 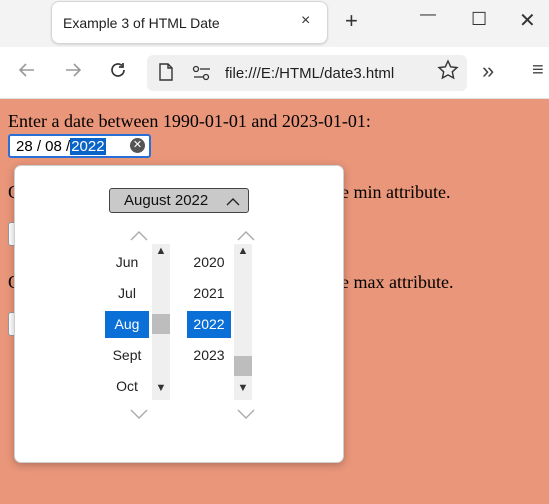 I want to click on month-year-label: August 2022, so click(x=166, y=200).